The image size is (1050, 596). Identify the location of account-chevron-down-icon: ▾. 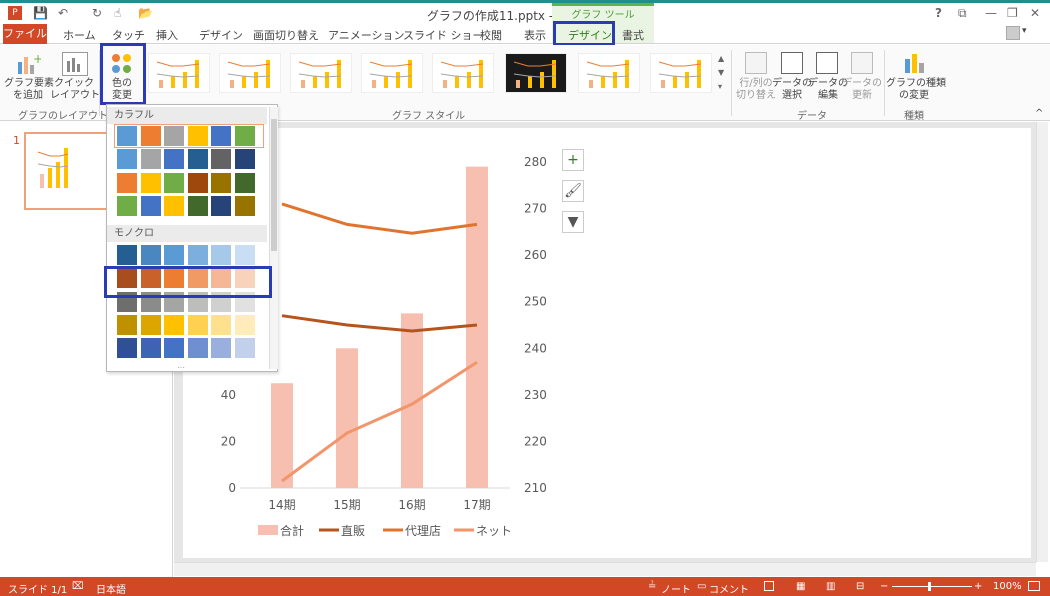
(1024, 31).